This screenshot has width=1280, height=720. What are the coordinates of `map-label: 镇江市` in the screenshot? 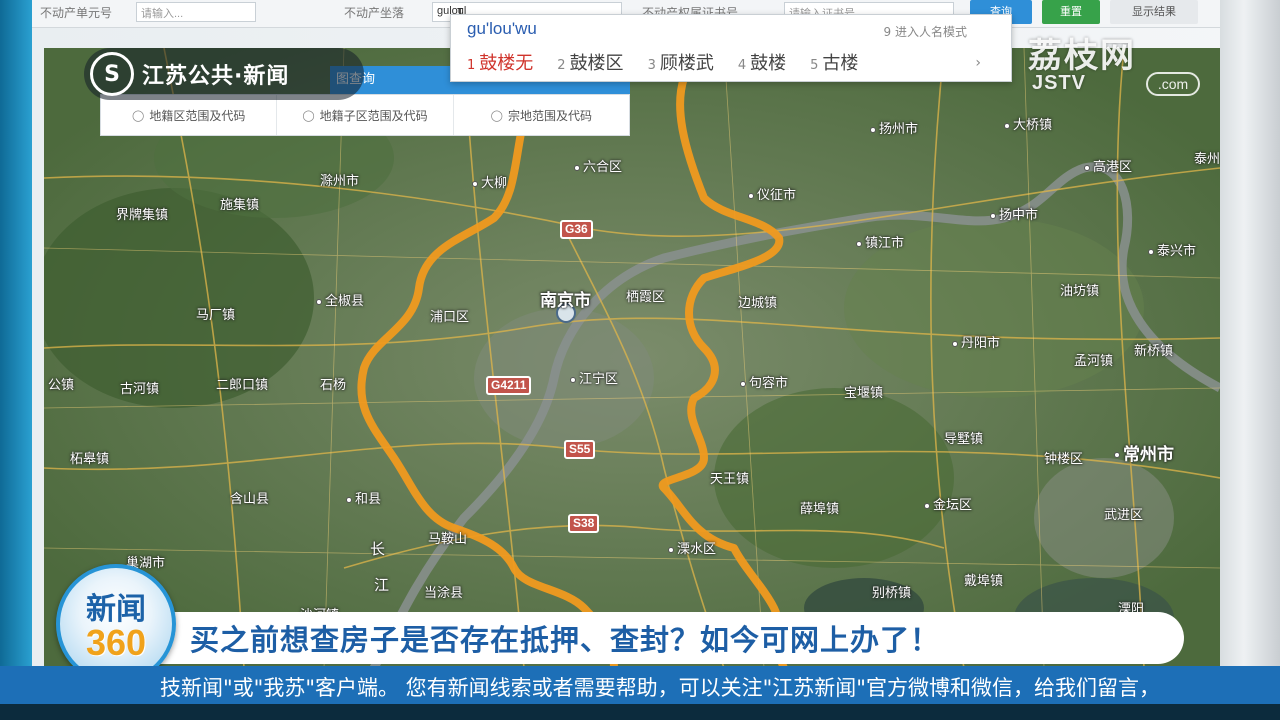 It's located at (880, 241).